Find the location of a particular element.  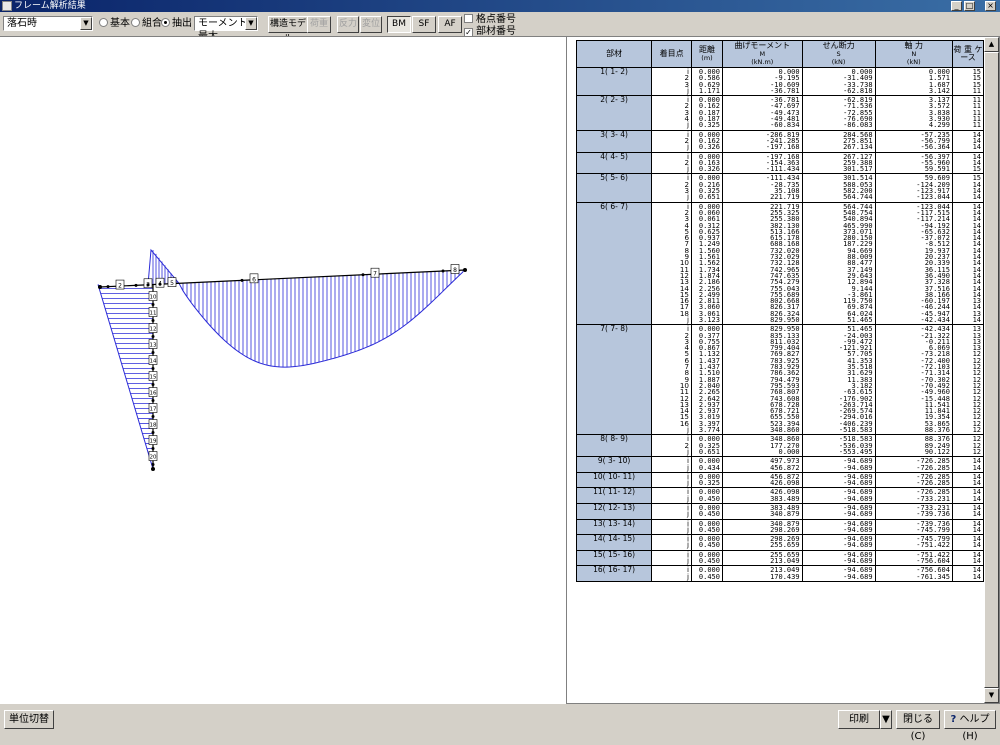

close-window-button: × is located at coordinates (990, 6).